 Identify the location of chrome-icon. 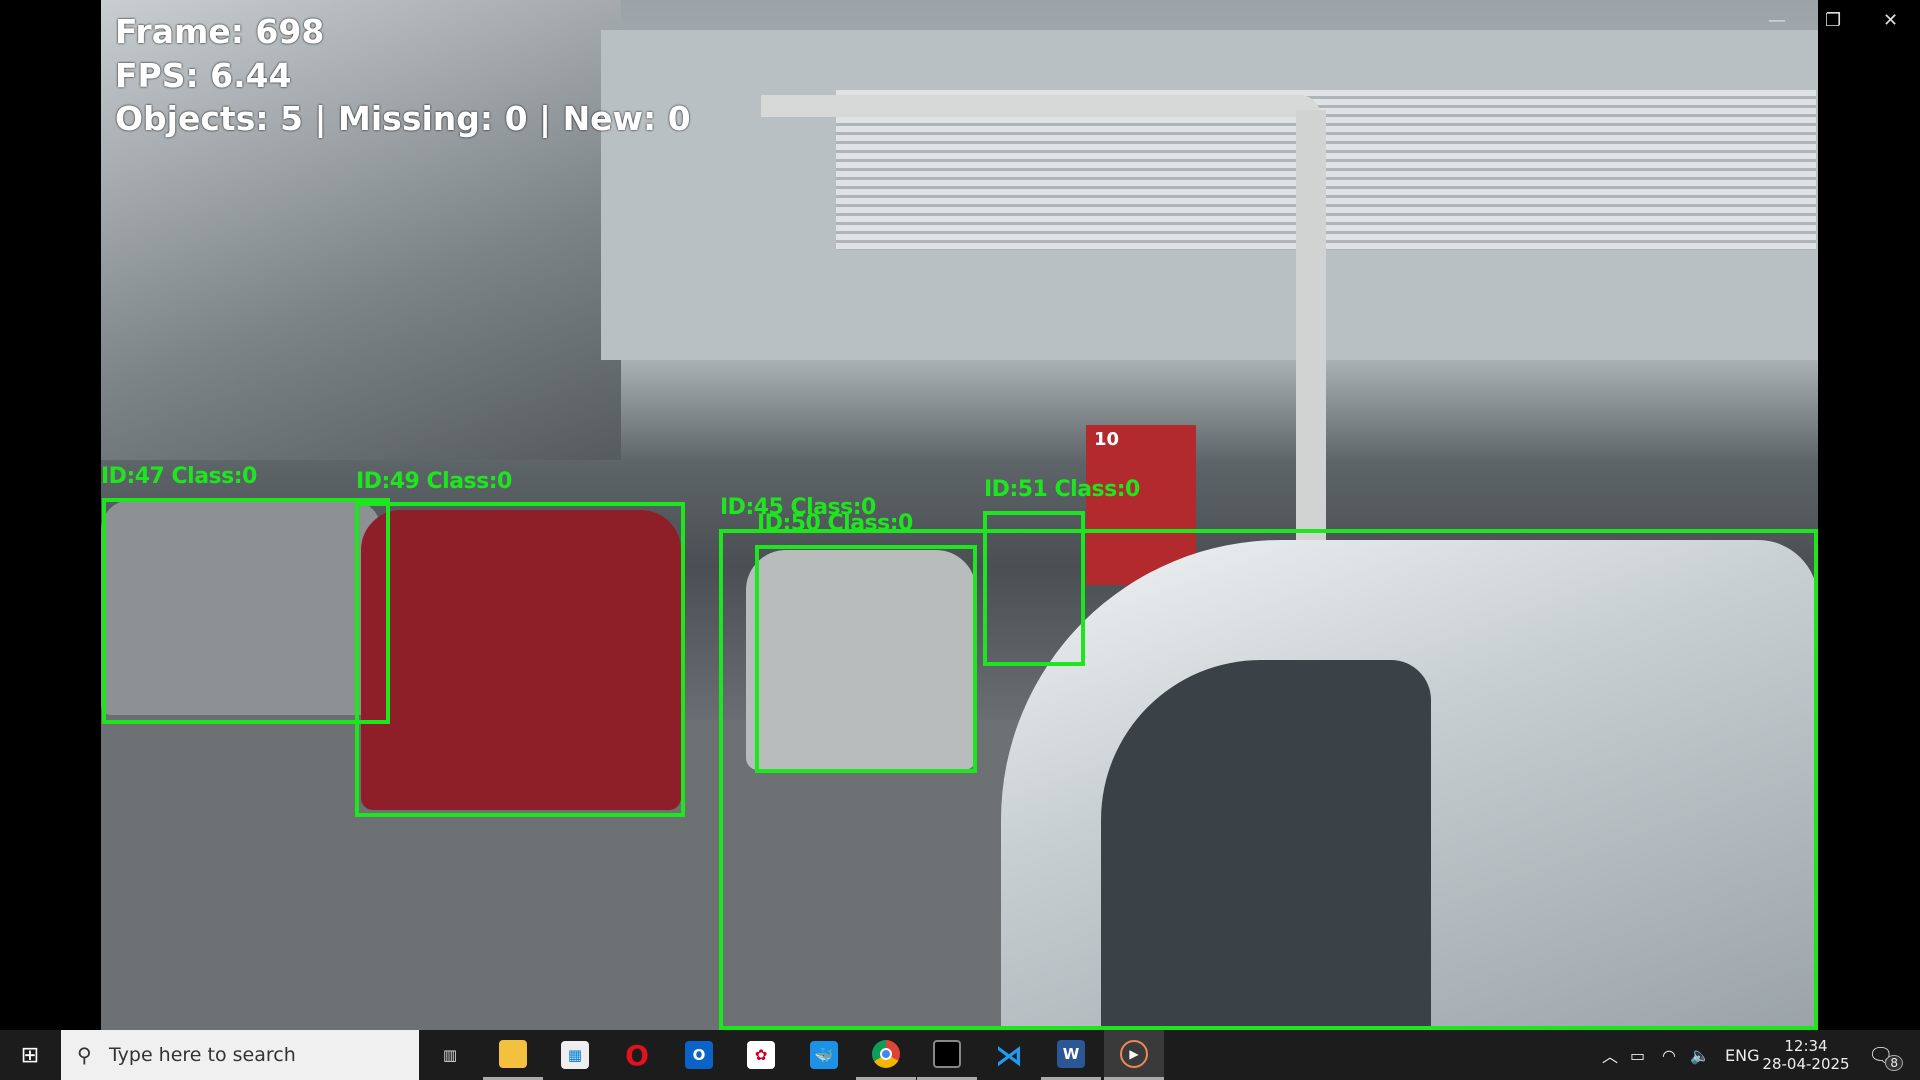
(886, 1053).